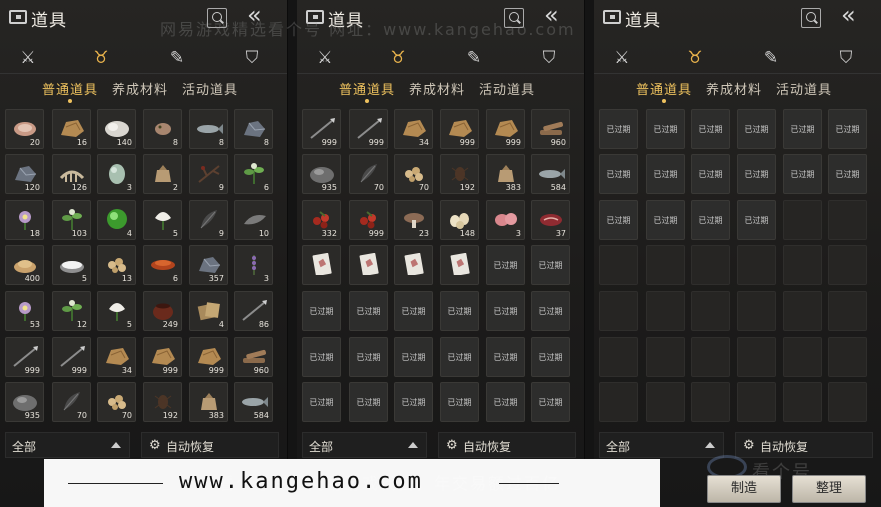 This screenshot has height=507, width=881. What do you see at coordinates (208, 265) in the screenshot?
I see `item-slot: 357` at bounding box center [208, 265].